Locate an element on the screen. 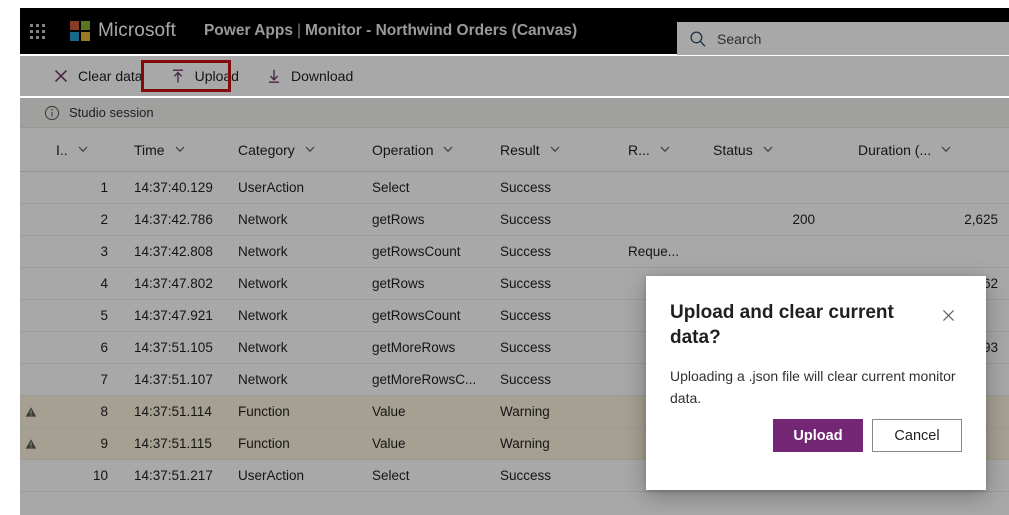 This screenshot has width=1009, height=515. cell-operation: Select is located at coordinates (391, 475).